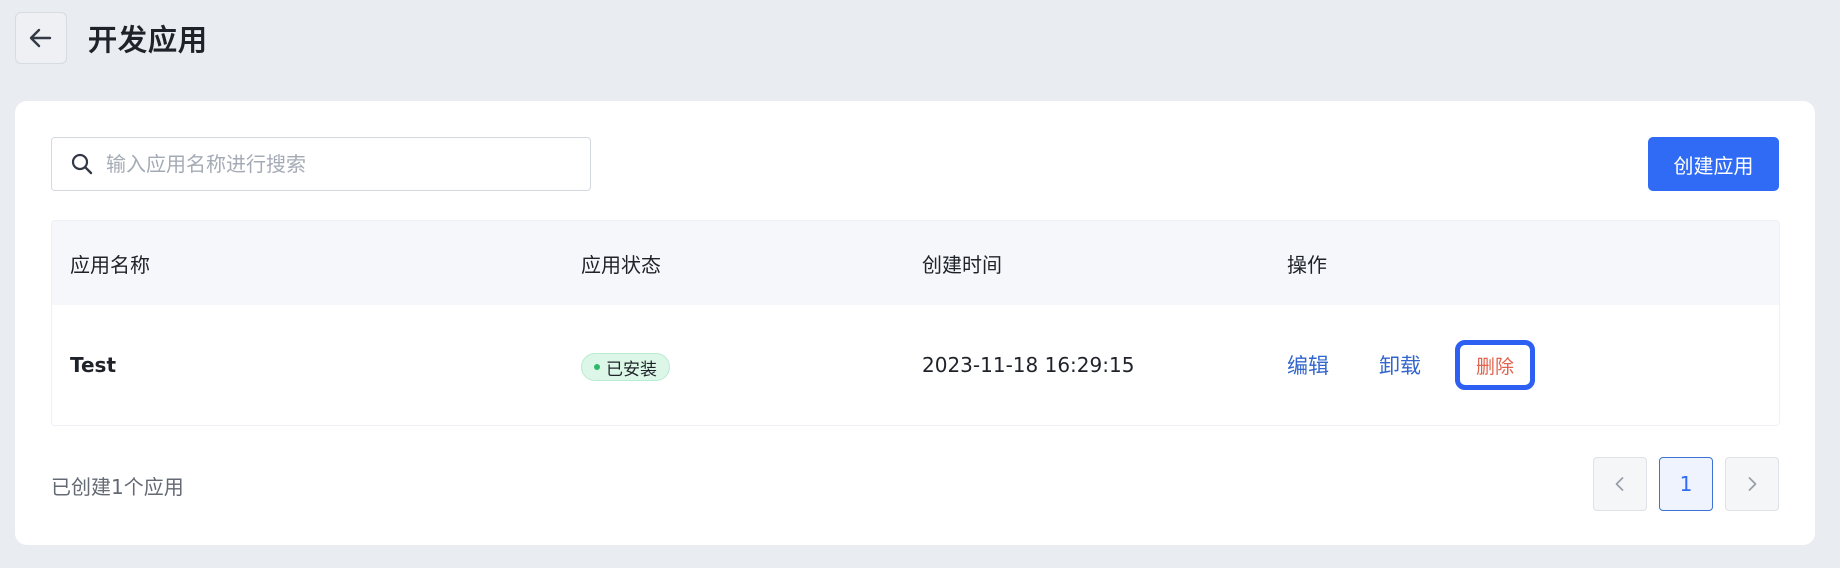 The height and width of the screenshot is (568, 1840). I want to click on delete-button: 删除, so click(1495, 365).